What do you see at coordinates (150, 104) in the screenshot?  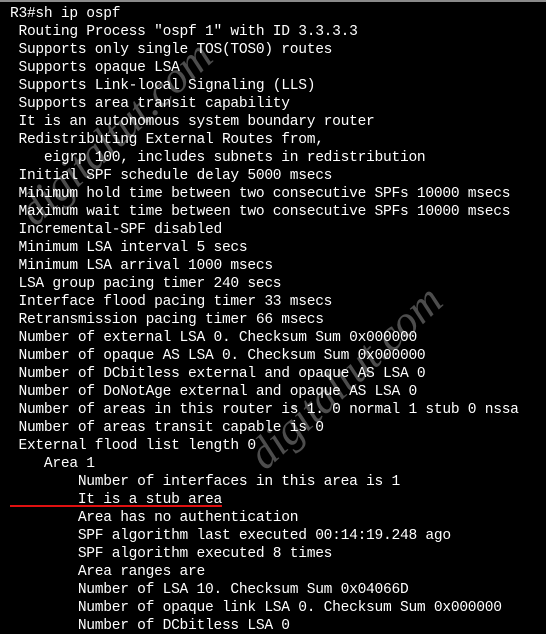 I see `terminal-line: Supports area transit capability` at bounding box center [150, 104].